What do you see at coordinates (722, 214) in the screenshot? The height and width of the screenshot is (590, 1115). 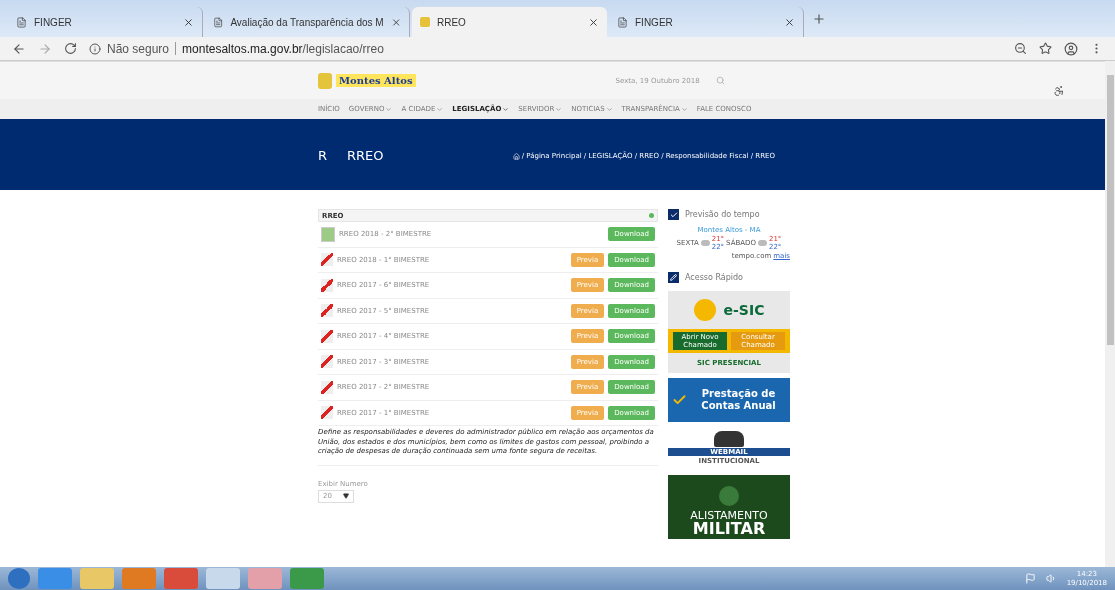 I see `section-title: Previsão do tempo` at bounding box center [722, 214].